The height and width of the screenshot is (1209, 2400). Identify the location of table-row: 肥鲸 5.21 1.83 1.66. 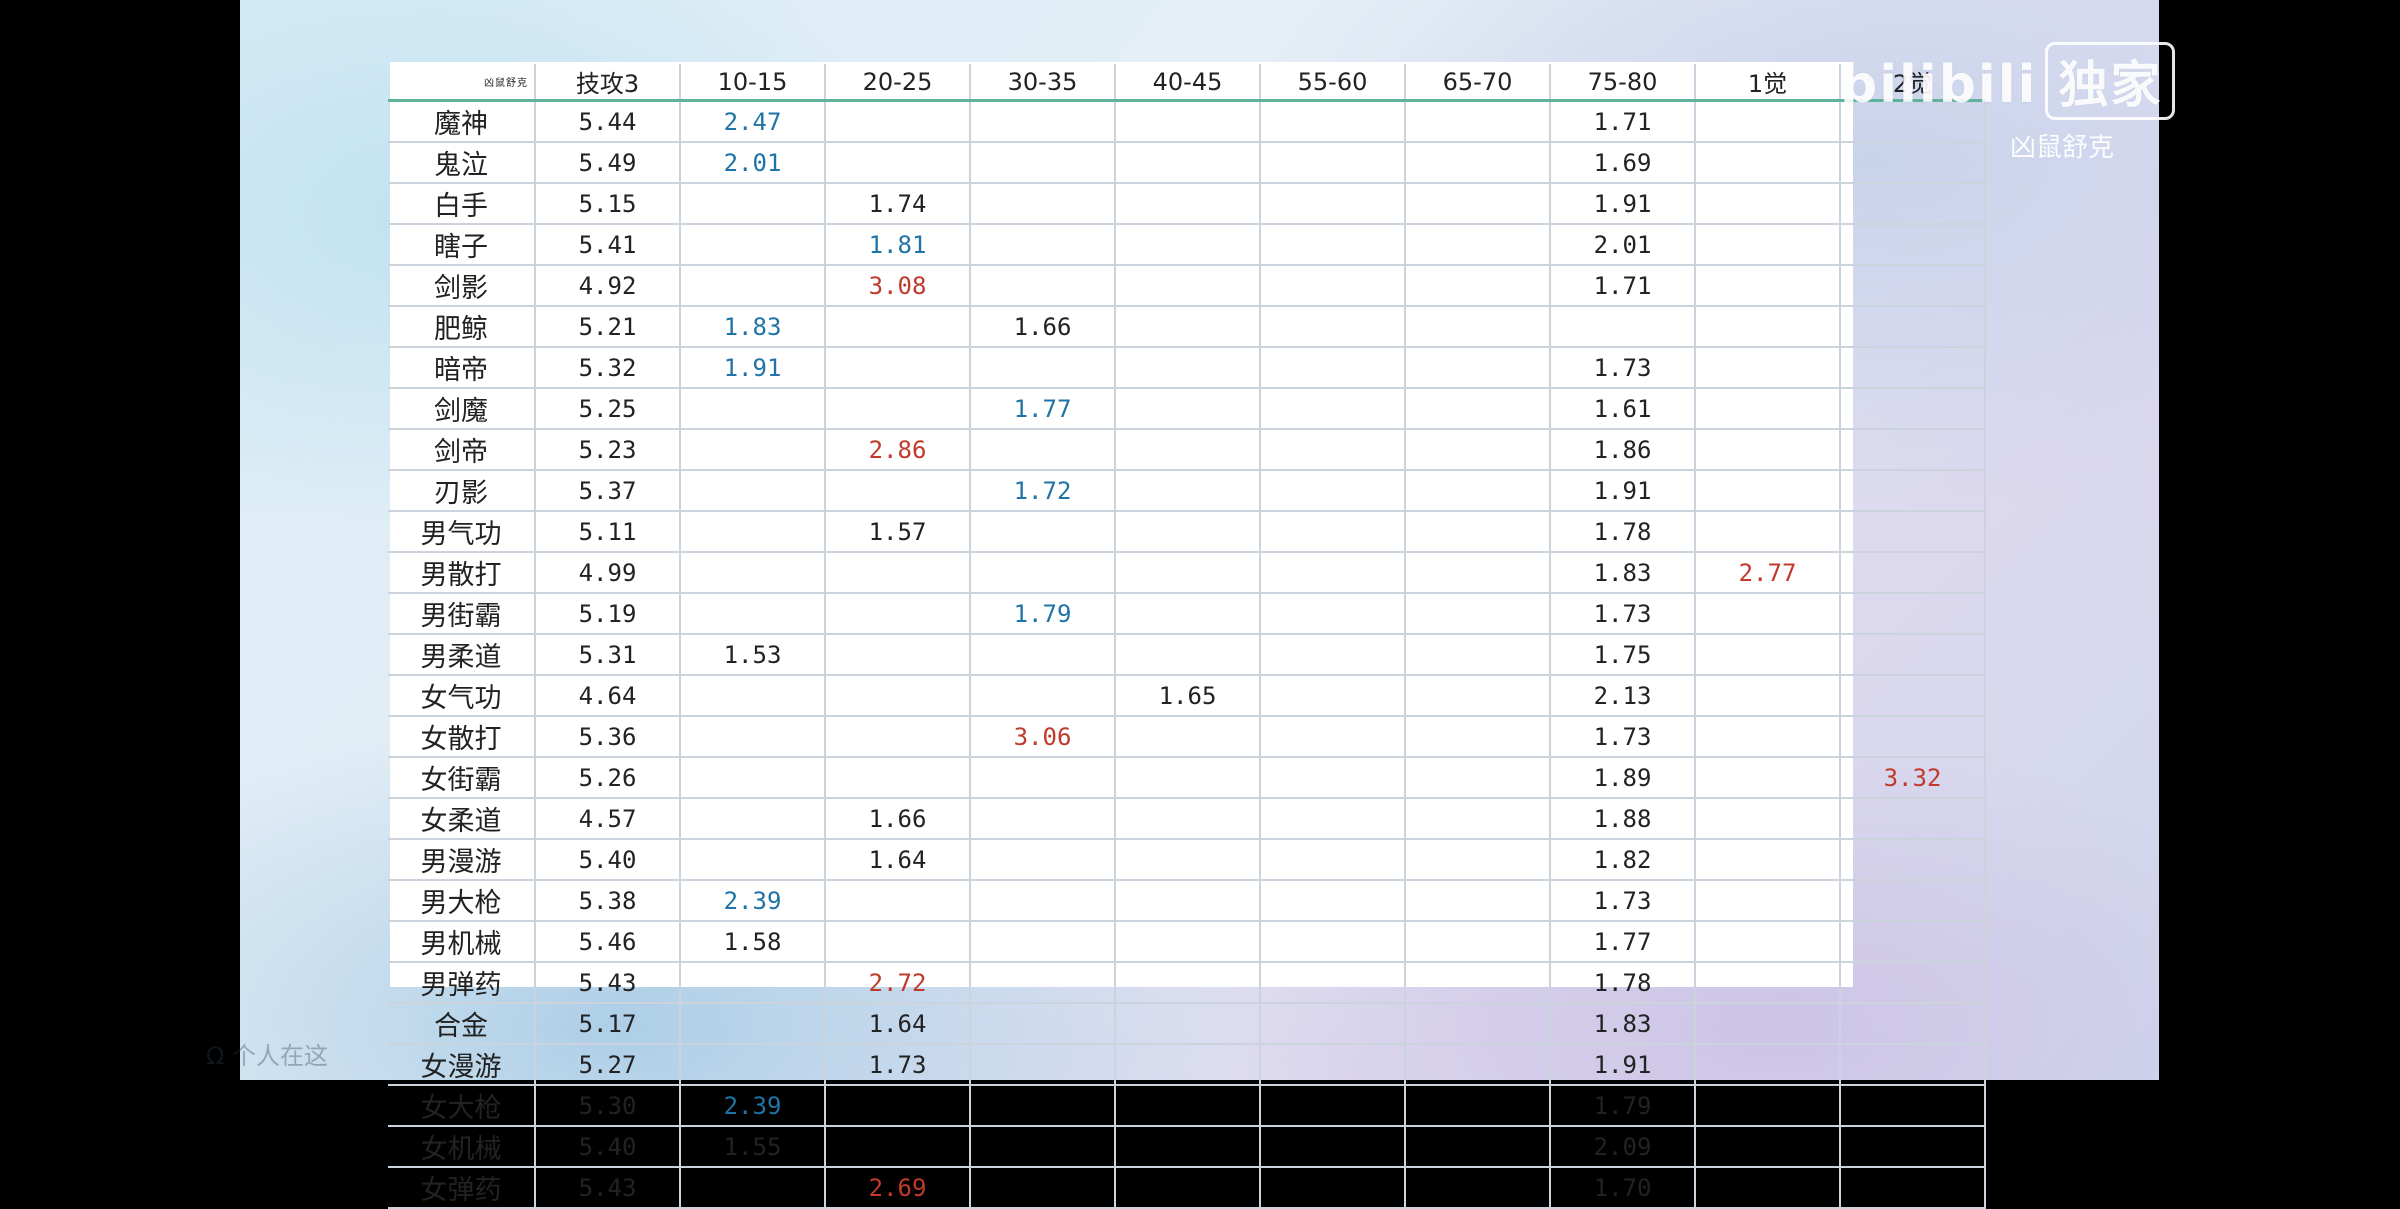
(1187, 327).